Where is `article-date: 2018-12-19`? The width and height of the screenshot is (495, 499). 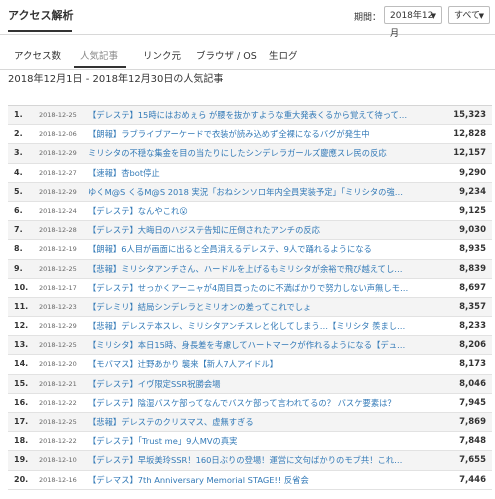
article-date: 2018-12-19 is located at coordinates (58, 249).